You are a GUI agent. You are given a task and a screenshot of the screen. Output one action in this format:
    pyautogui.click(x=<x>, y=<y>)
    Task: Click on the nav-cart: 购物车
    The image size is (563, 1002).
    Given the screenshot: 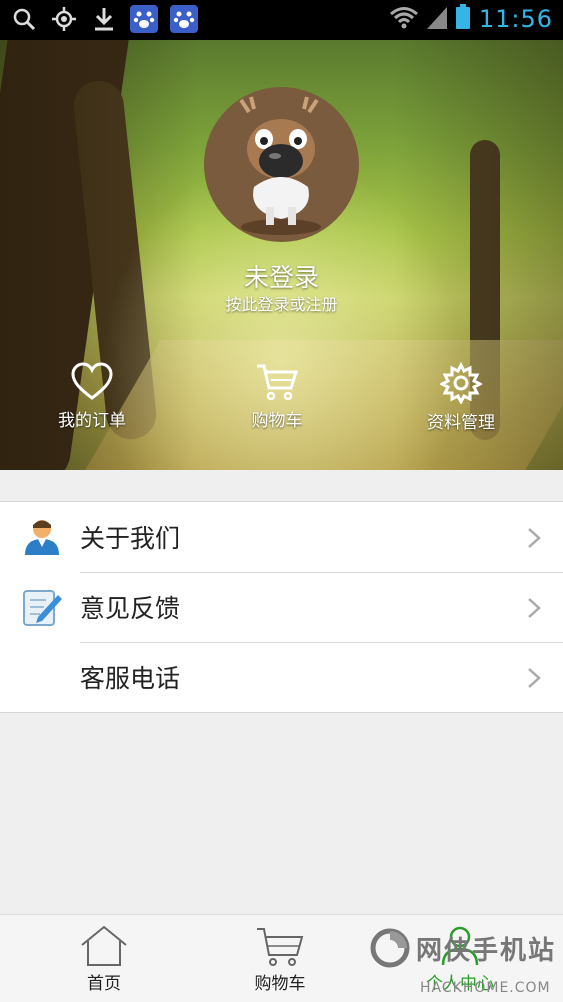 What is the action you would take?
    pyautogui.click(x=280, y=959)
    